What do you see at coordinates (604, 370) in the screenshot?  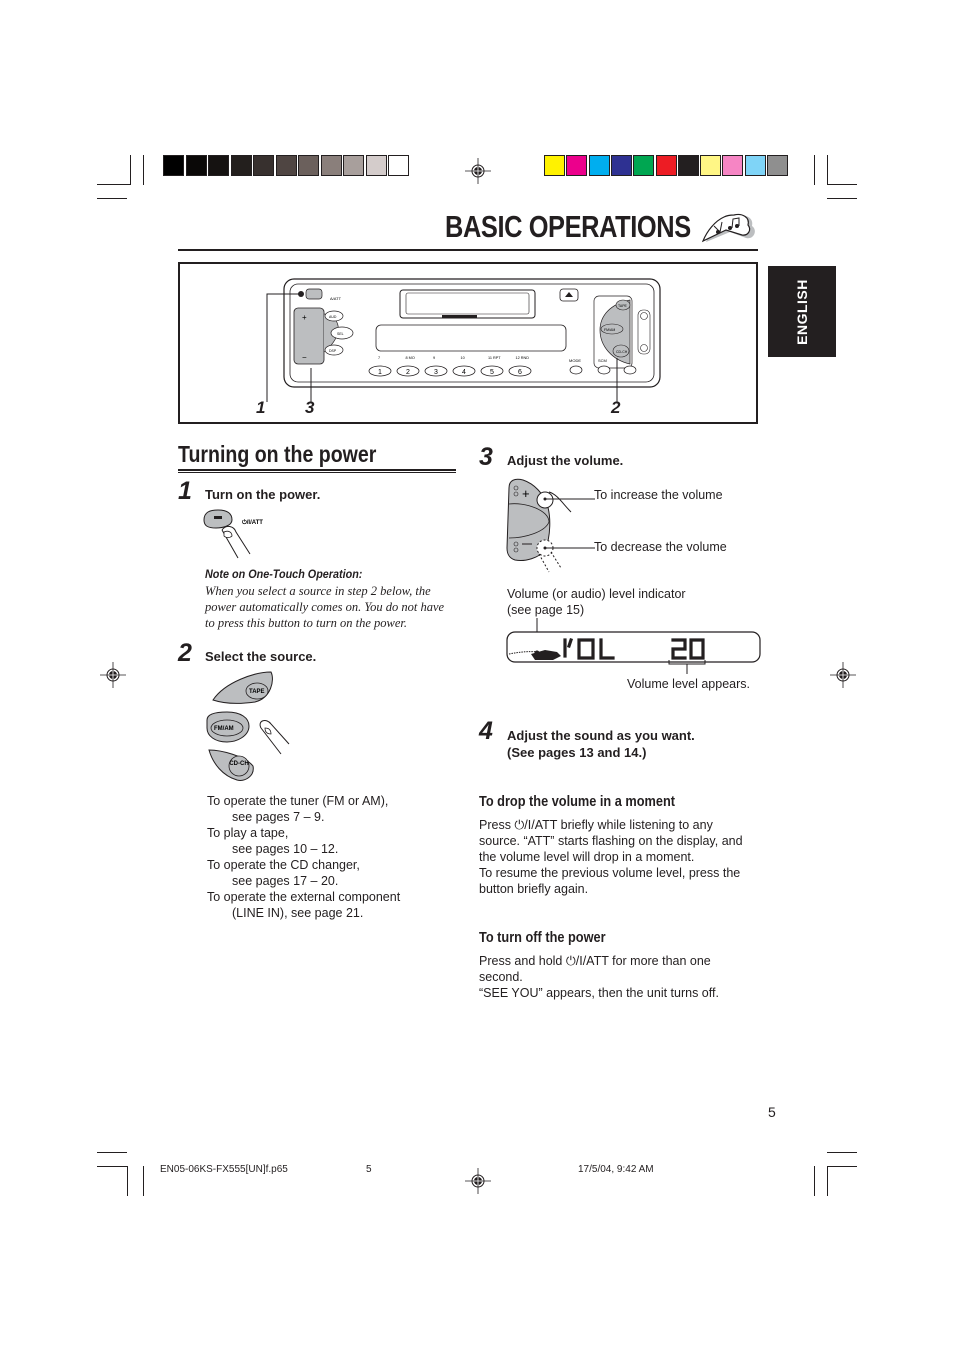 I see `scm-button` at bounding box center [604, 370].